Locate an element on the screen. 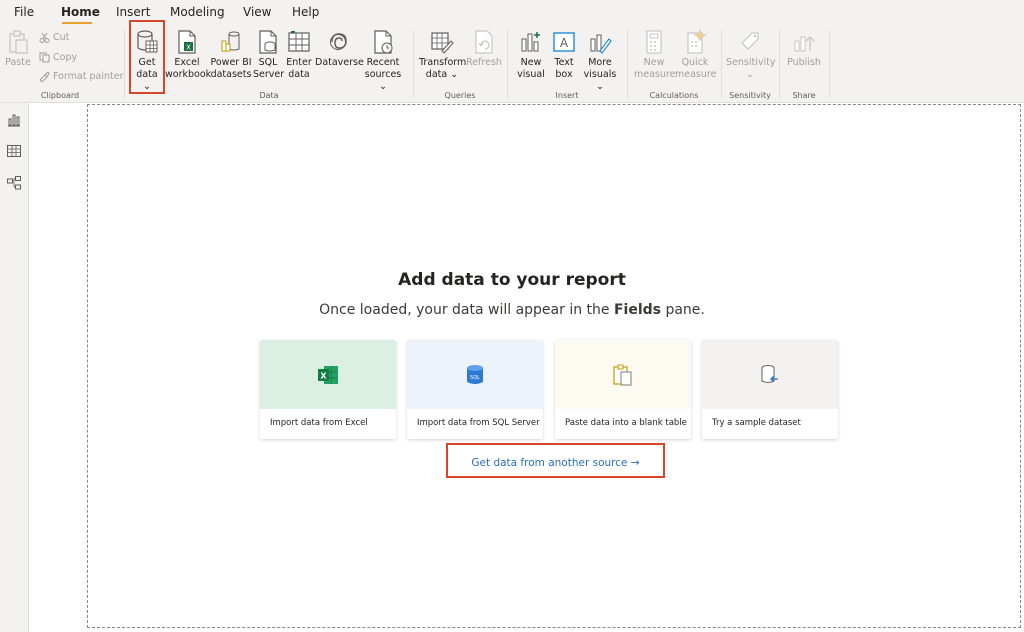  import-excel-card: X Import data from Excel is located at coordinates (328, 389).